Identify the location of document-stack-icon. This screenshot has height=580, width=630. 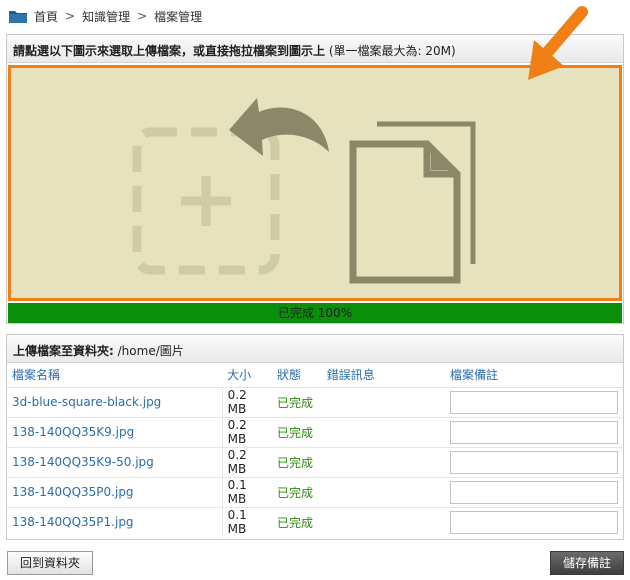
(412, 202).